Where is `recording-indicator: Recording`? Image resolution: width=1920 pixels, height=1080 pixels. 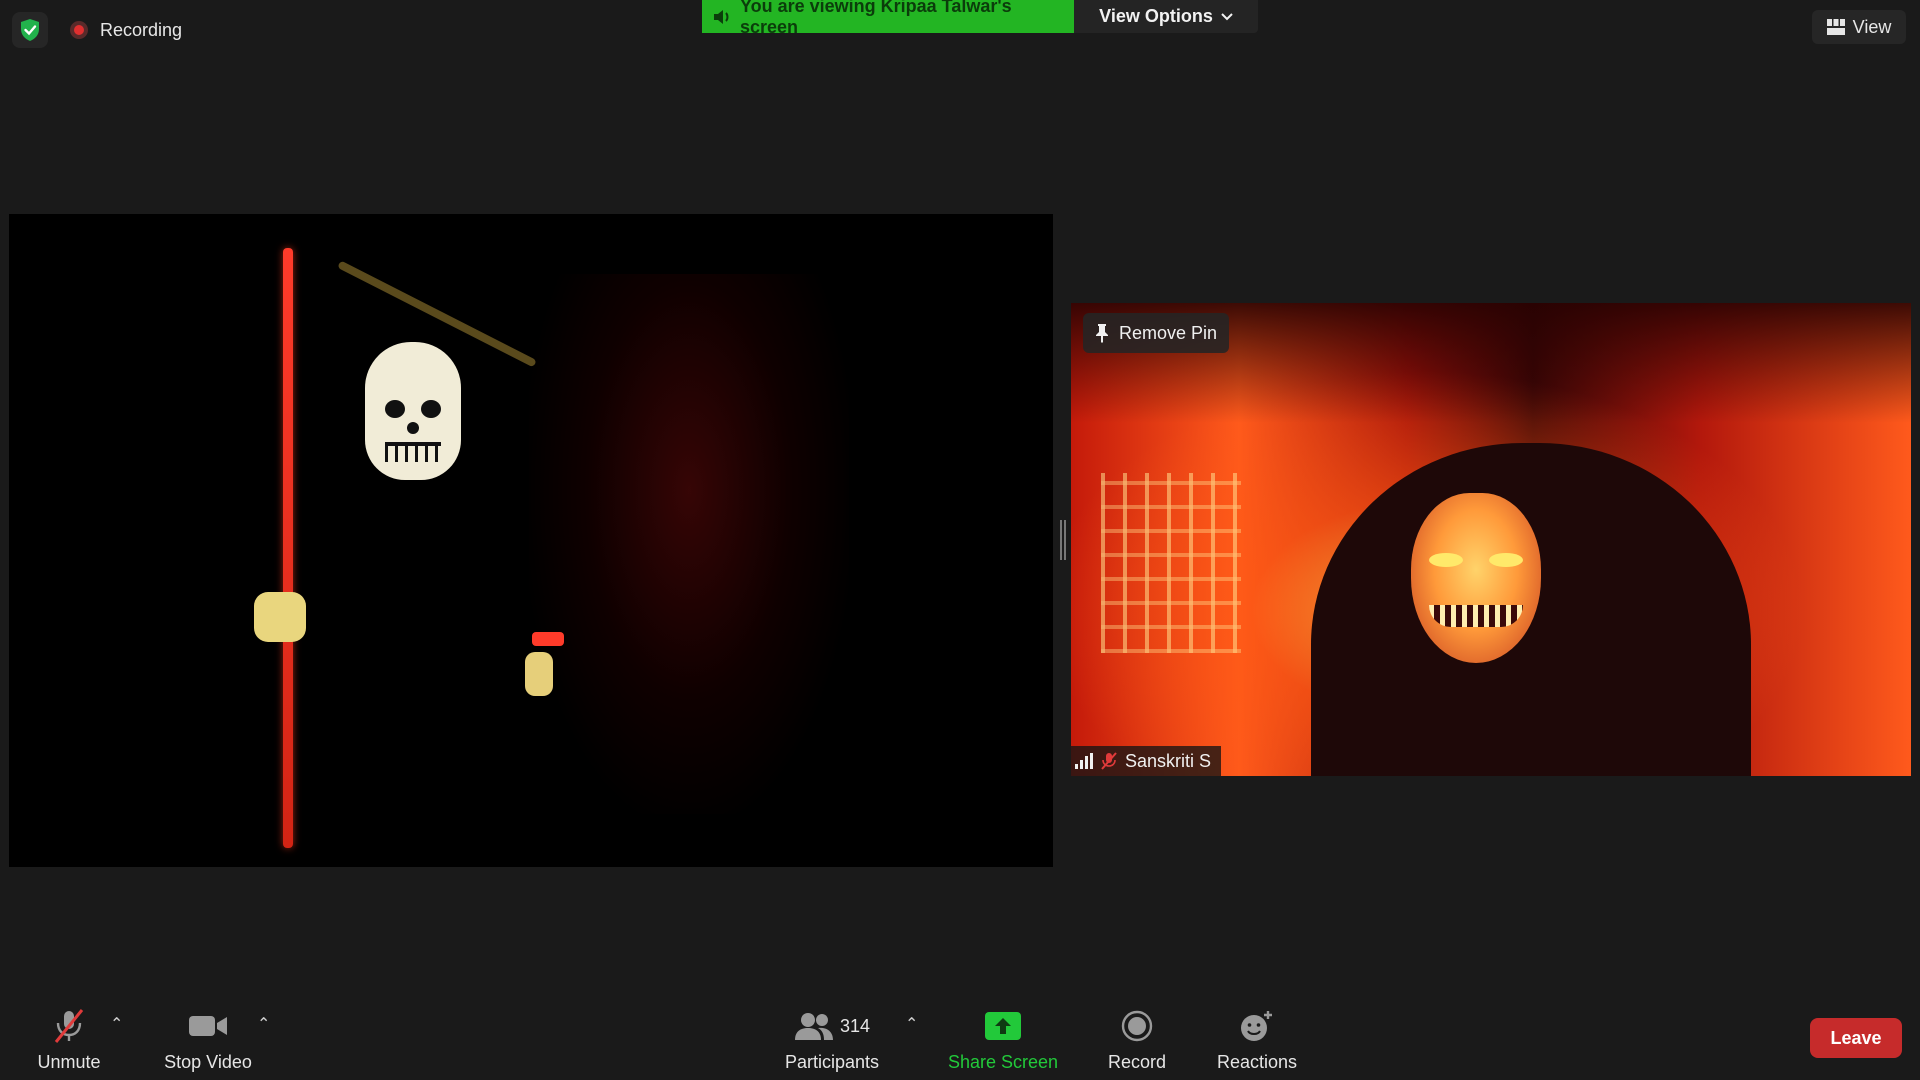
recording-indicator: Recording is located at coordinates (126, 30).